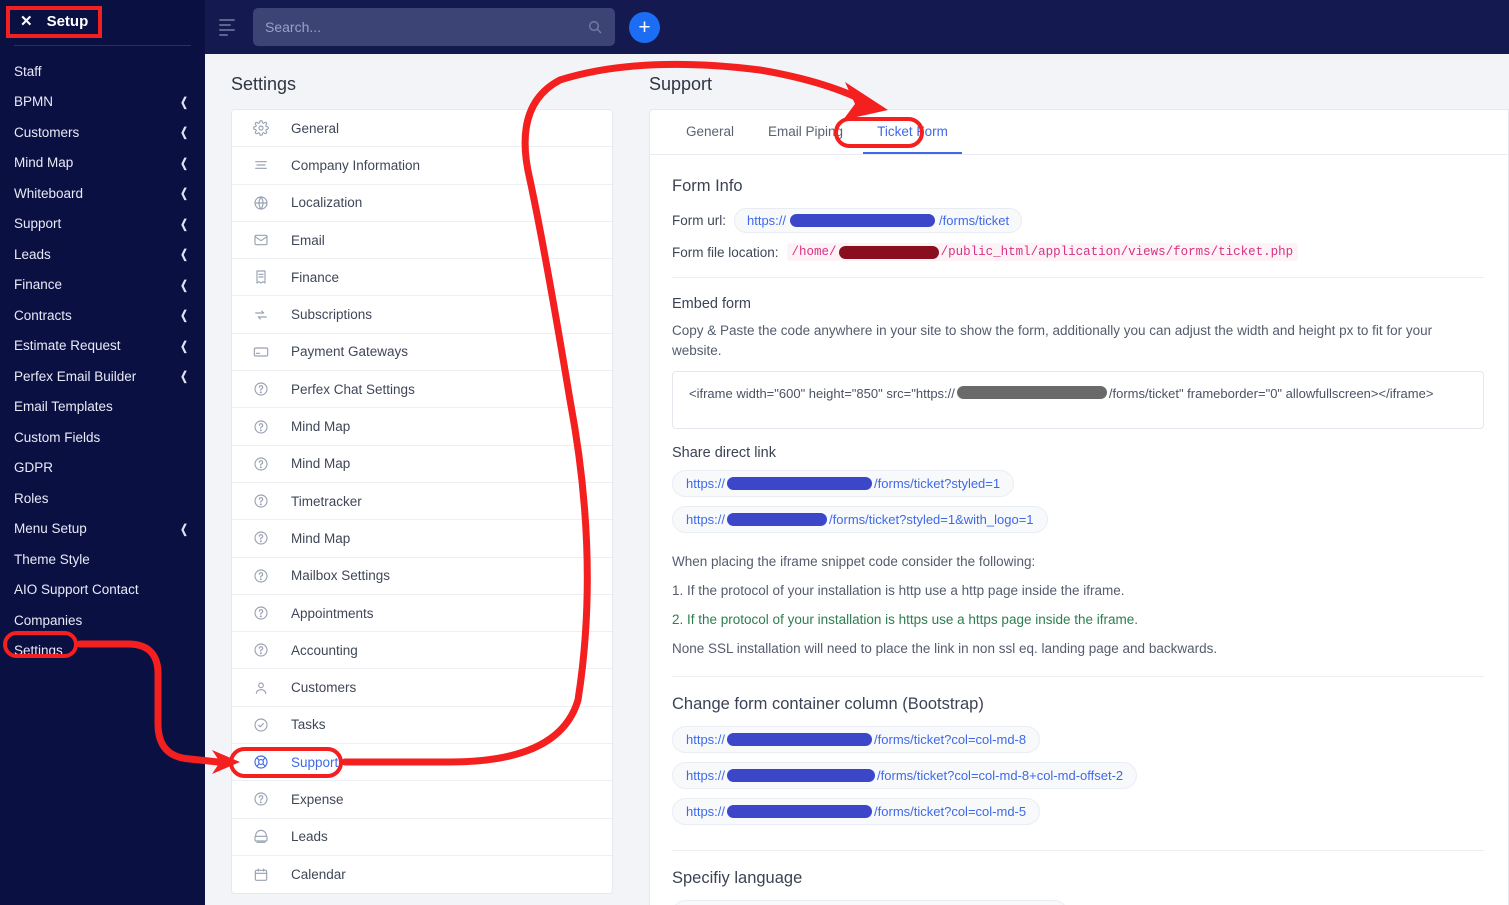 Image resolution: width=1509 pixels, height=905 pixels. What do you see at coordinates (102, 163) in the screenshot?
I see `sidebar-item-mind-map: Mind Map ❮` at bounding box center [102, 163].